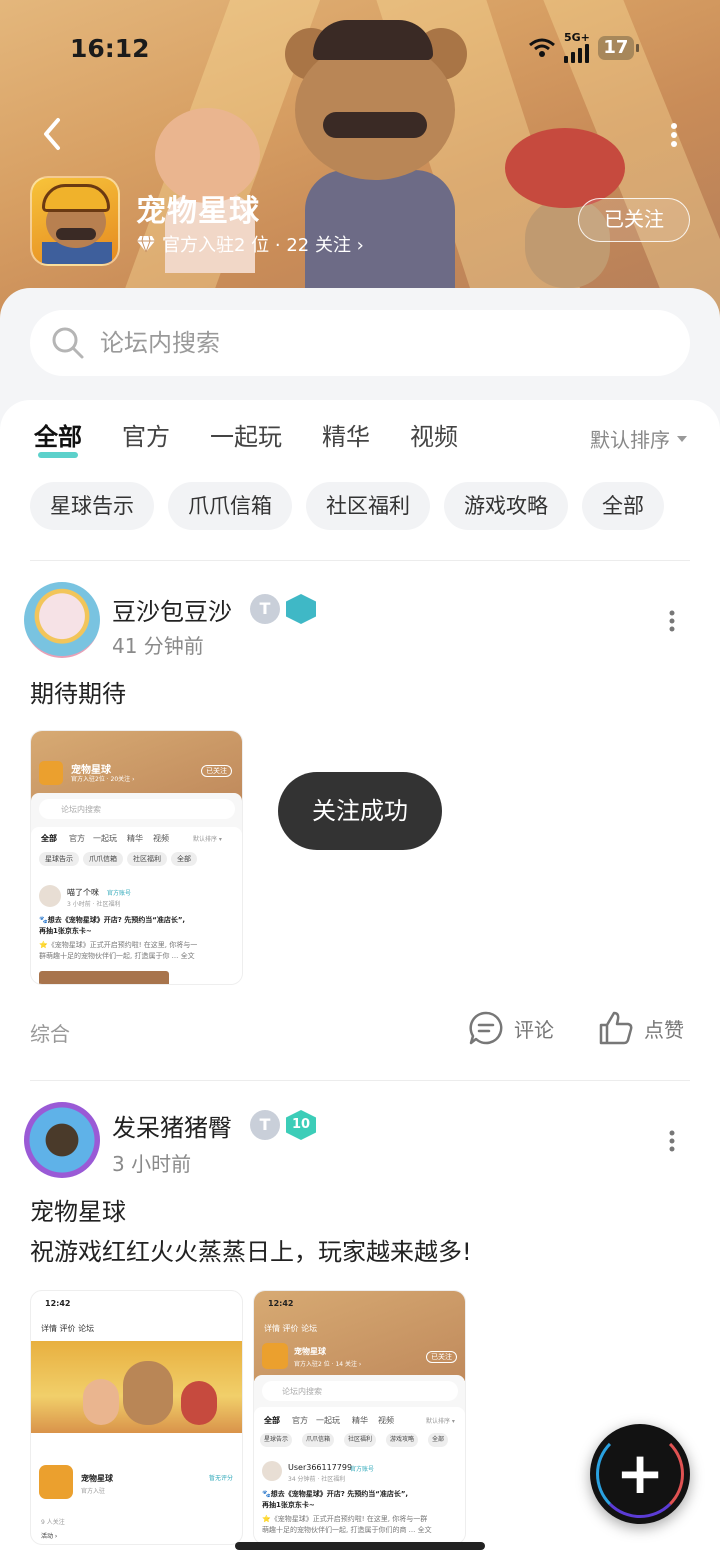 The image size is (720, 1563). I want to click on post-divider, so click(360, 1080).